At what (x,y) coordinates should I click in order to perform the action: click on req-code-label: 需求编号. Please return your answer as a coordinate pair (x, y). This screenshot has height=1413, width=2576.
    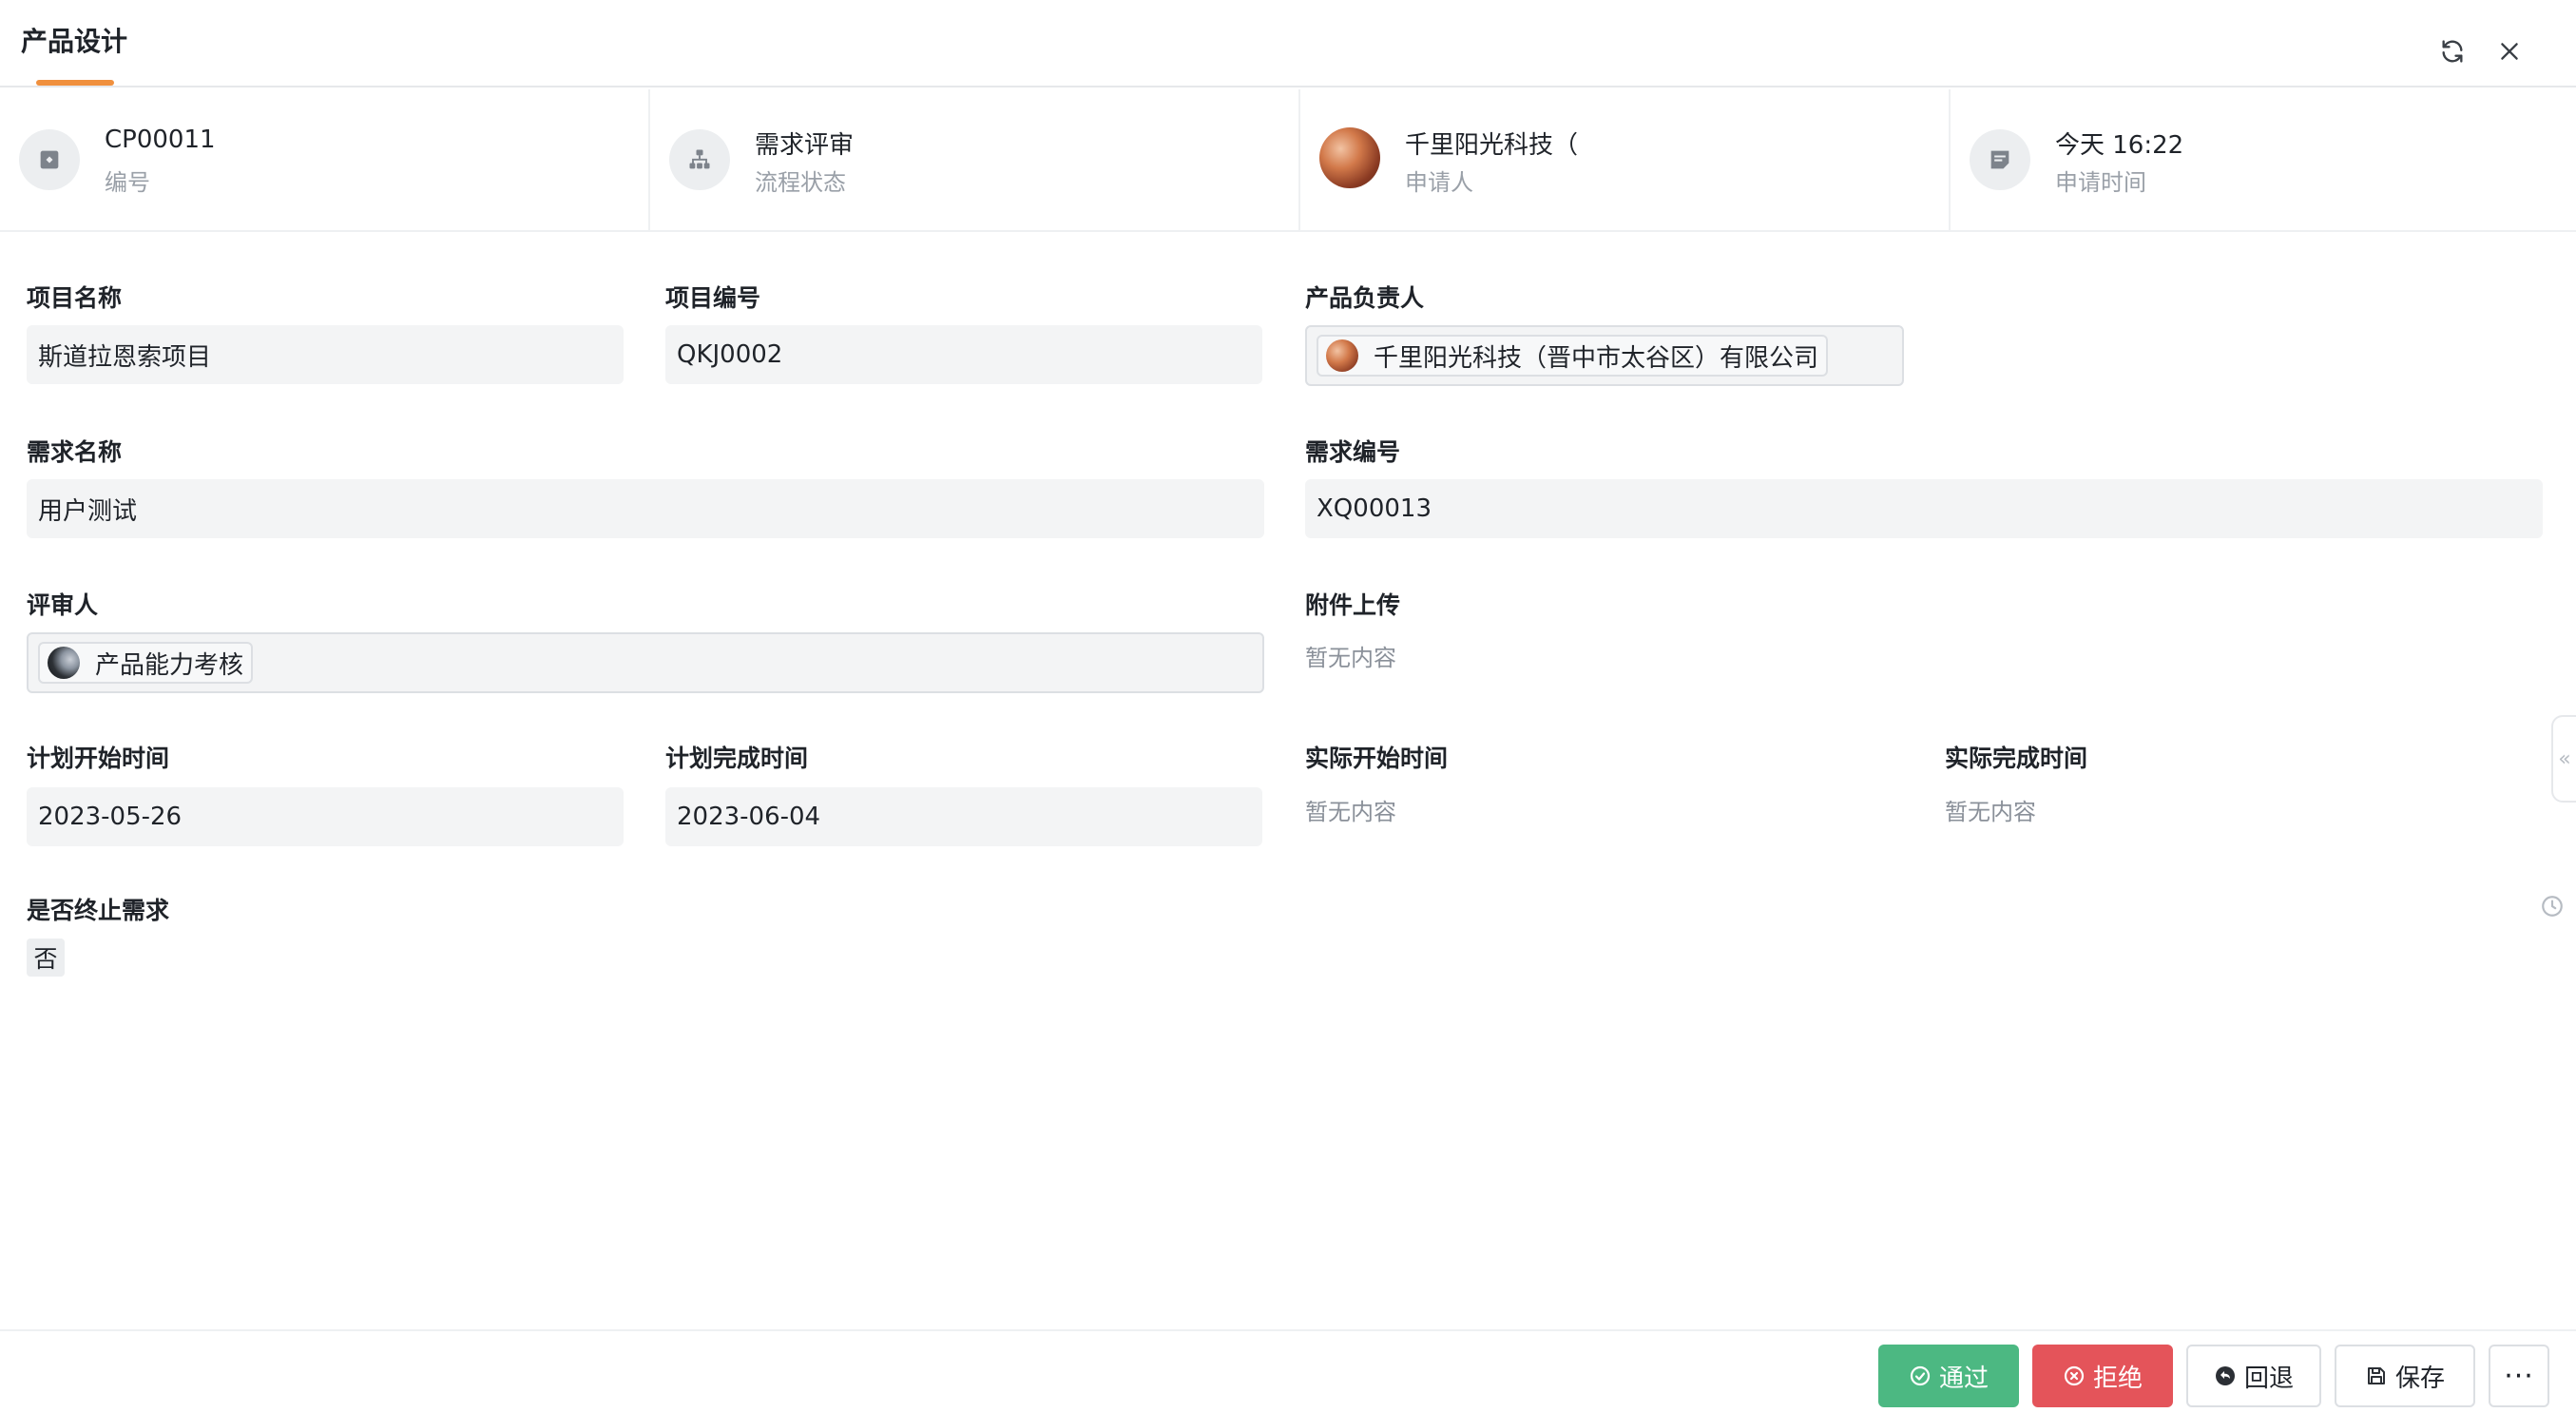
    Looking at the image, I should click on (1353, 452).